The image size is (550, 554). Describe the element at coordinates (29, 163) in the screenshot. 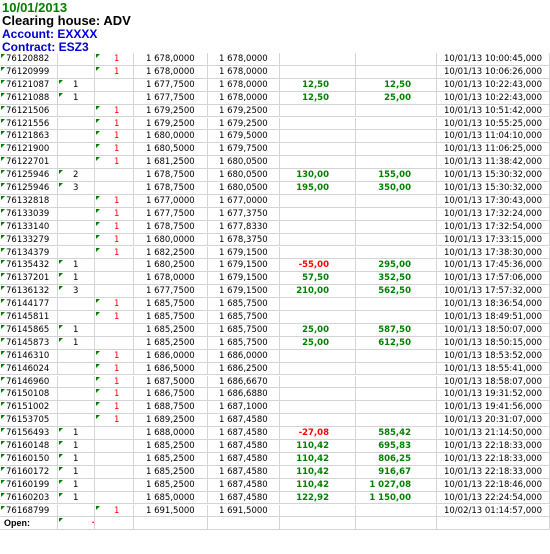

I see `trade-id-cell: 76122701` at that location.